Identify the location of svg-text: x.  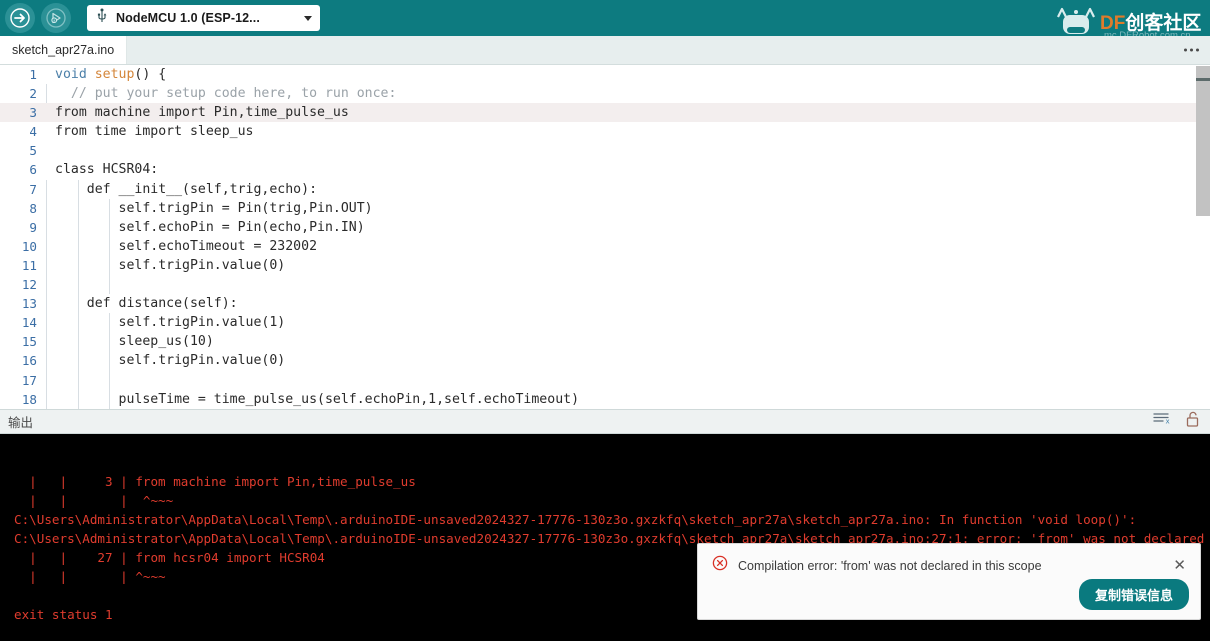
(1168, 422).